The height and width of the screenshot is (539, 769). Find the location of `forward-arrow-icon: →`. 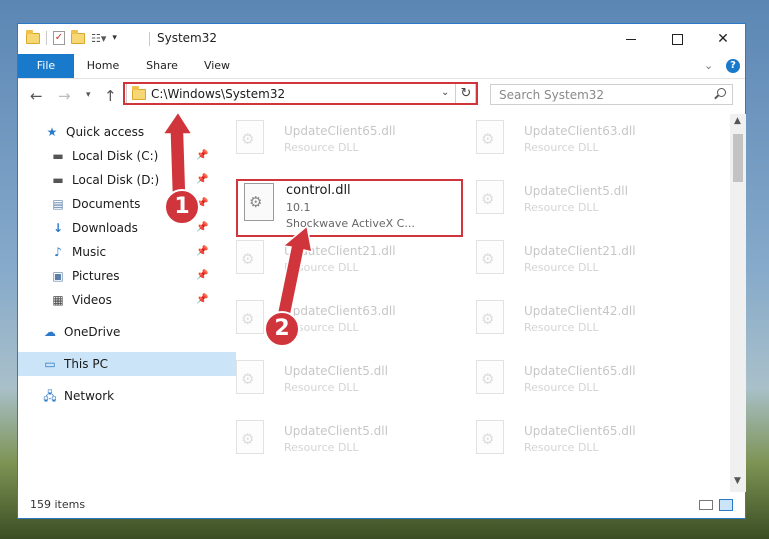

forward-arrow-icon: → is located at coordinates (64, 96).